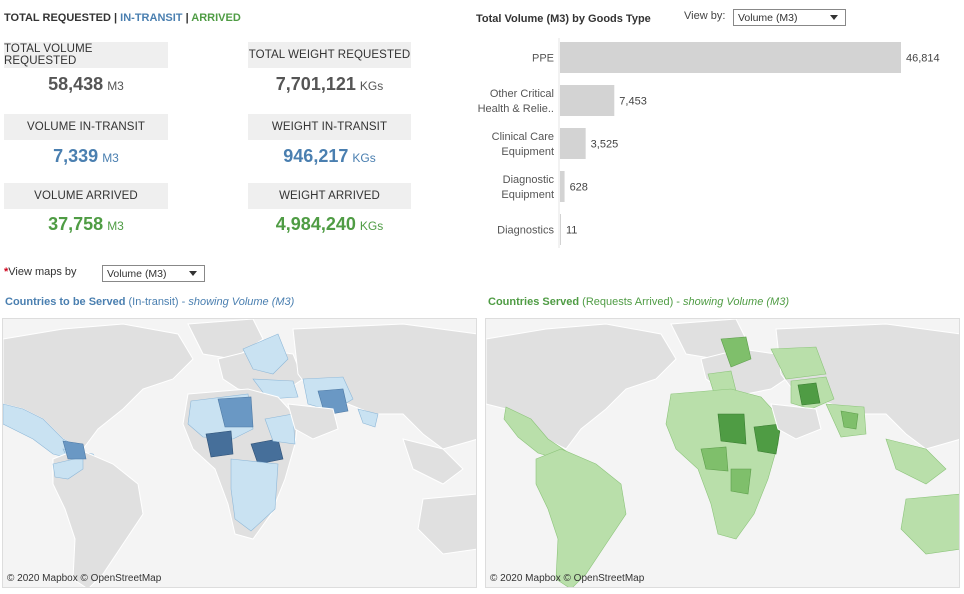 Image resolution: width=964 pixels, height=594 pixels. What do you see at coordinates (633, 102) in the screenshot?
I see `value-label-1: 7,453` at bounding box center [633, 102].